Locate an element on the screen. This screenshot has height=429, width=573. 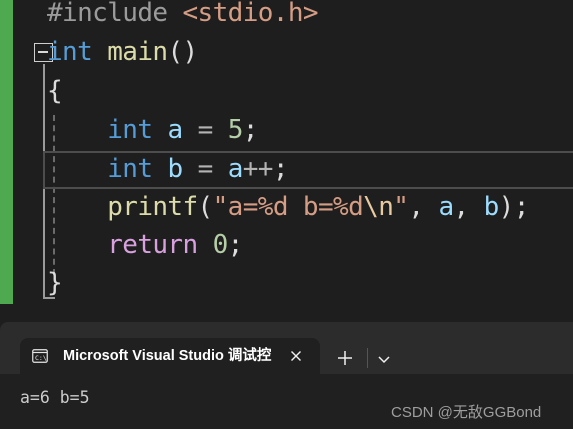
code-token: } is located at coordinates (55, 283).